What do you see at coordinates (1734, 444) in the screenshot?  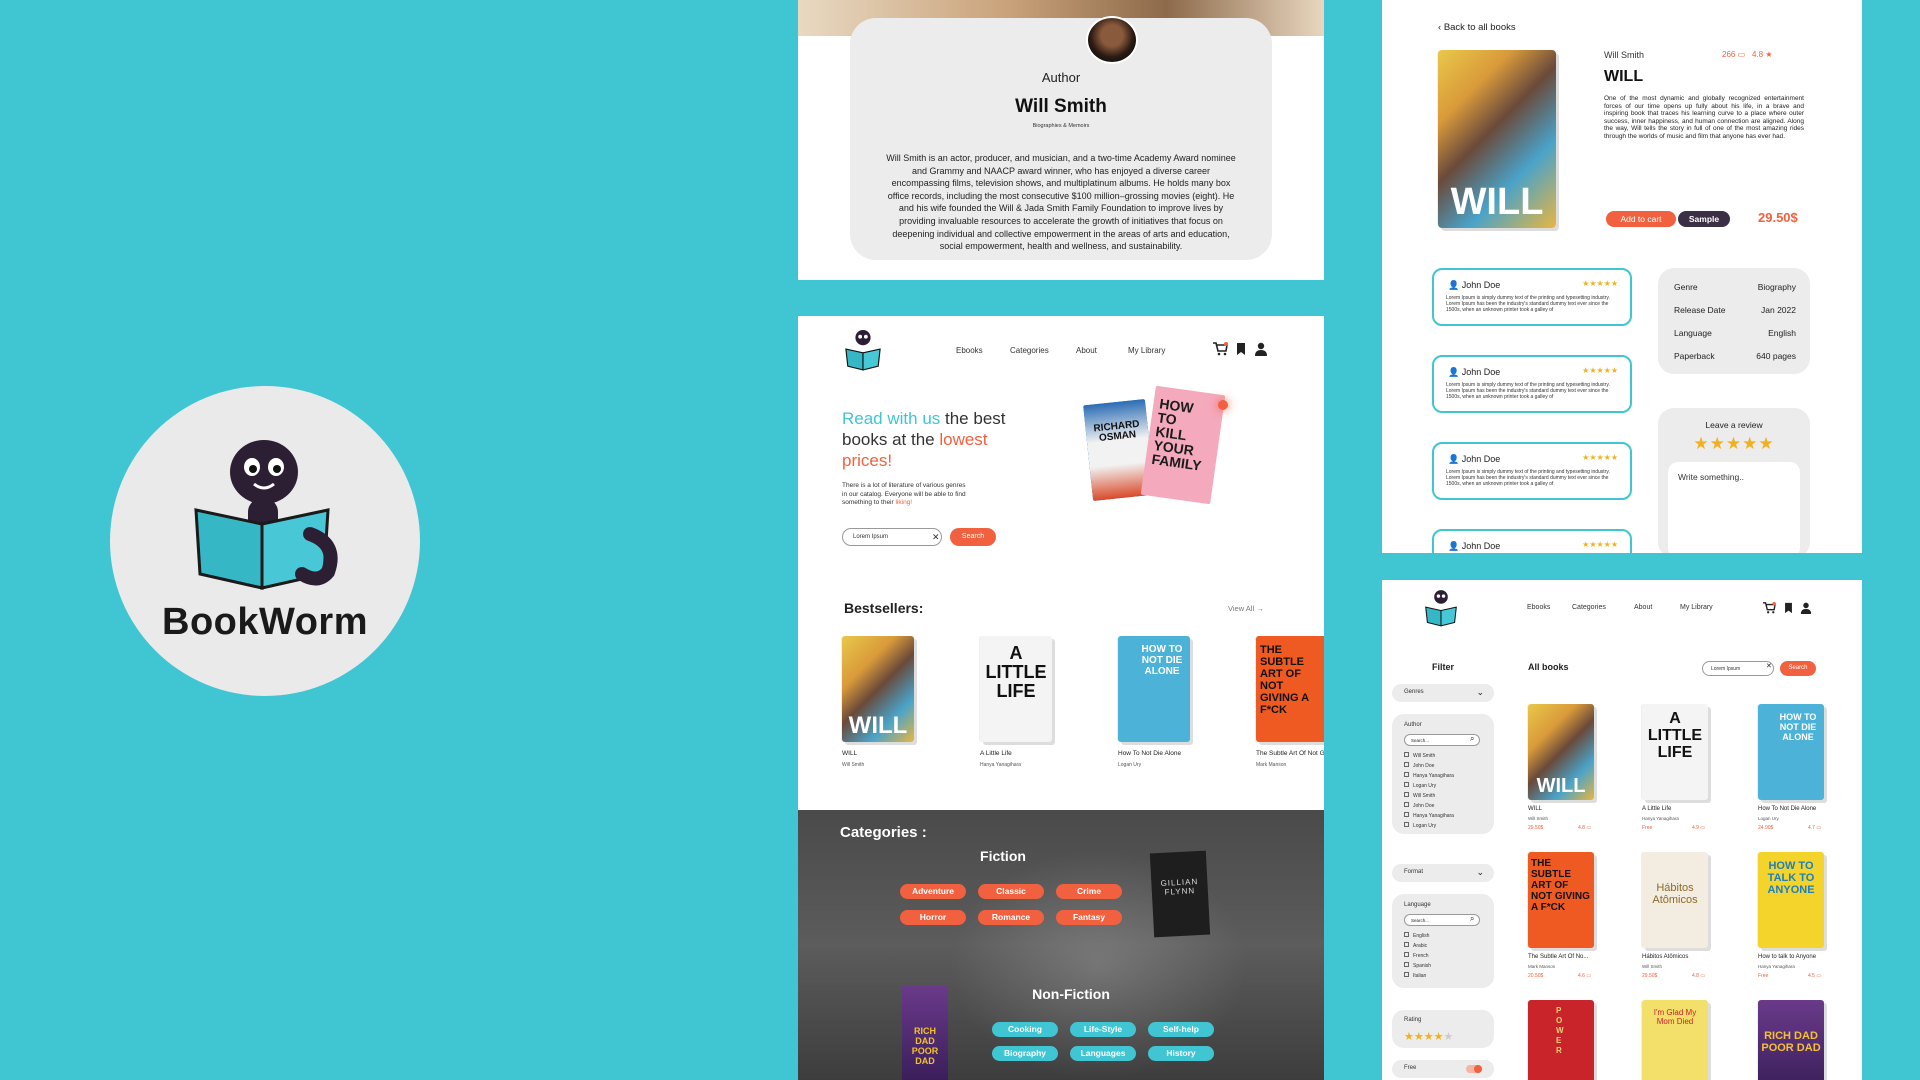 I see `rating-star-input: ★★★★★` at bounding box center [1734, 444].